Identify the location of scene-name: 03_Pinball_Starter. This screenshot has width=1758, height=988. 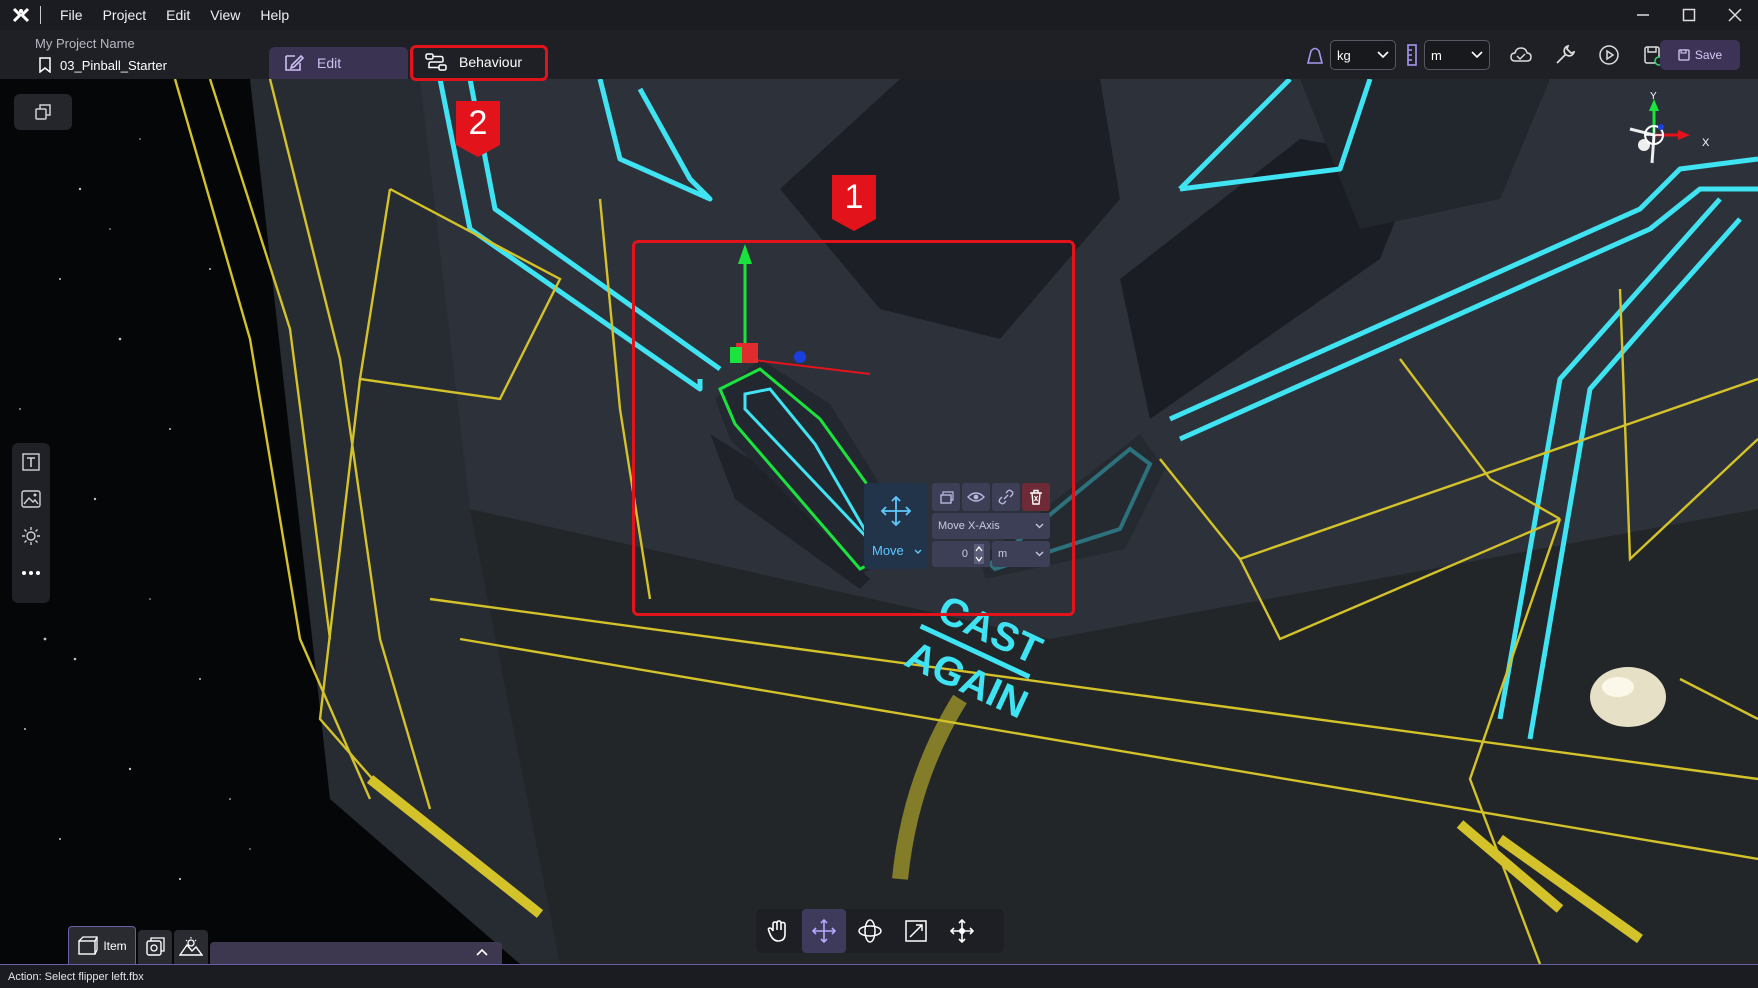
(113, 65).